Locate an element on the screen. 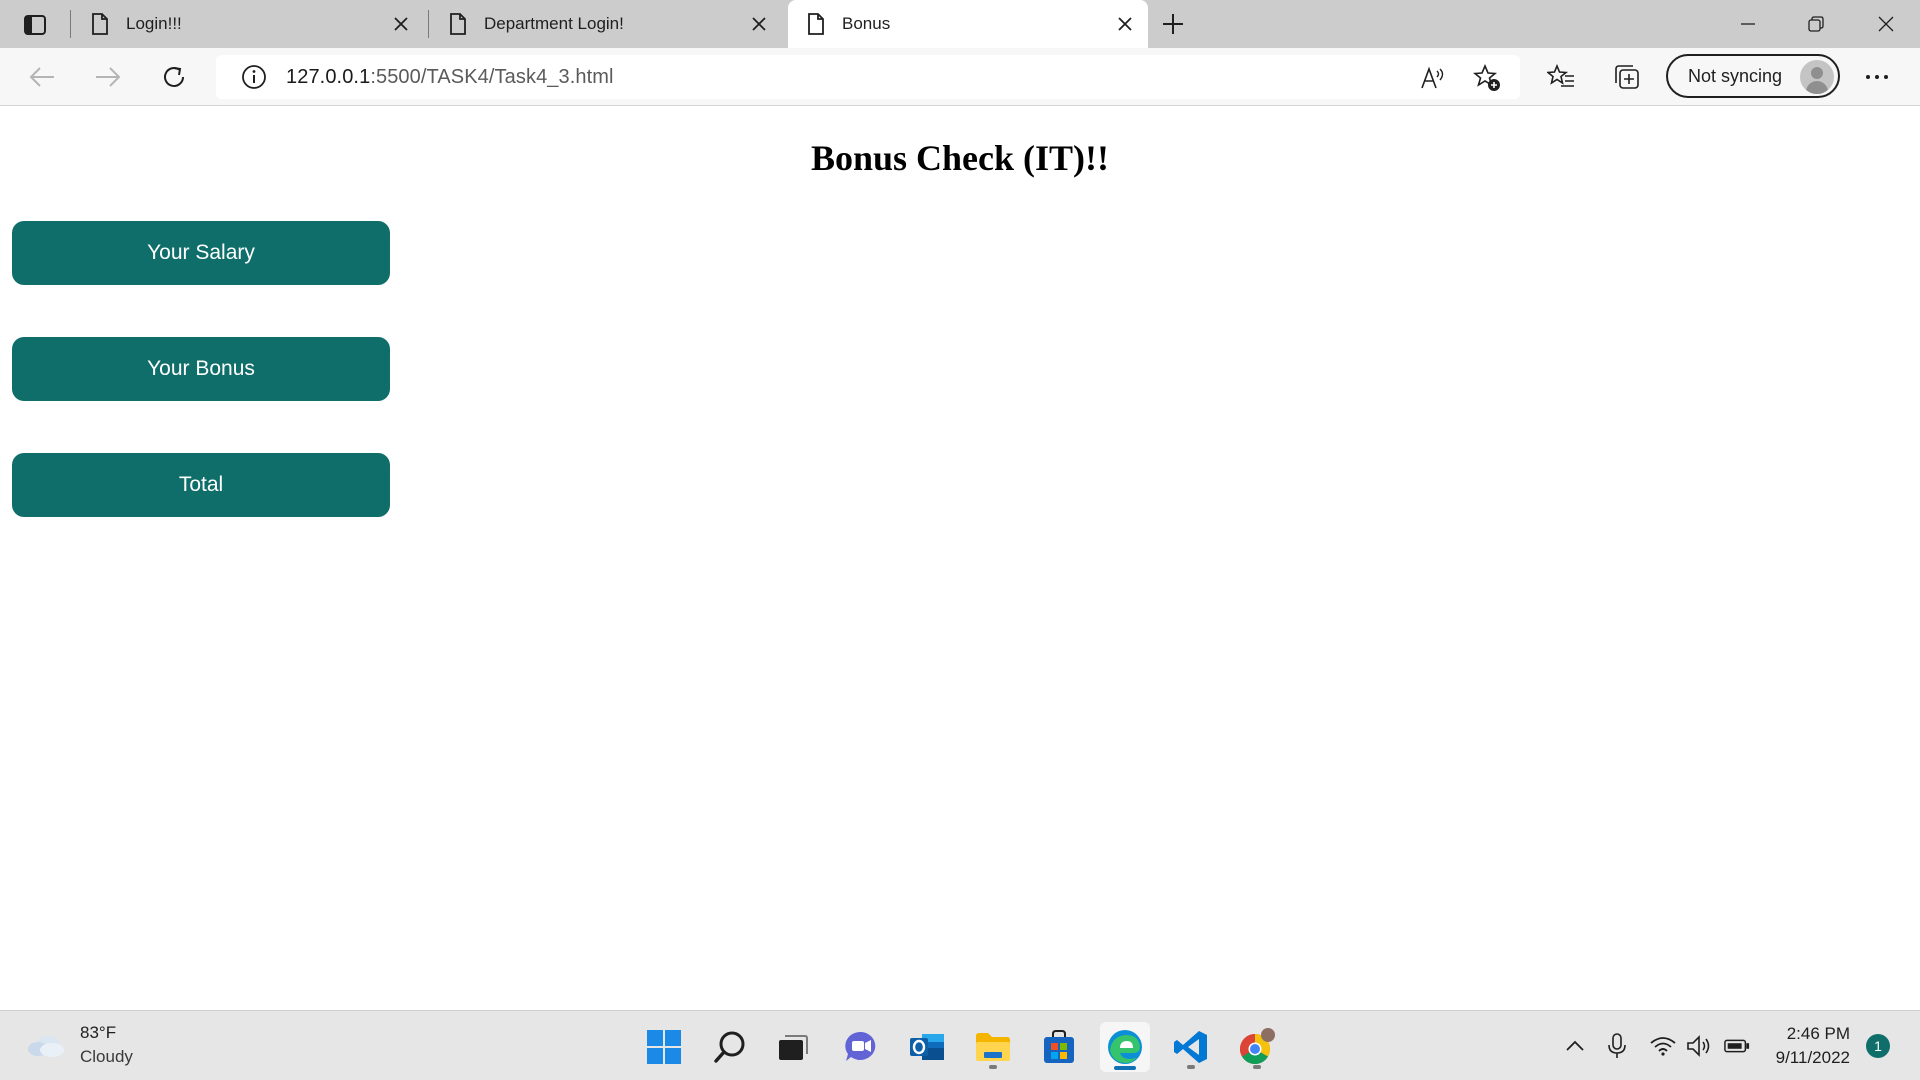 The width and height of the screenshot is (1920, 1080). vscode-icon is located at coordinates (1190, 1047).